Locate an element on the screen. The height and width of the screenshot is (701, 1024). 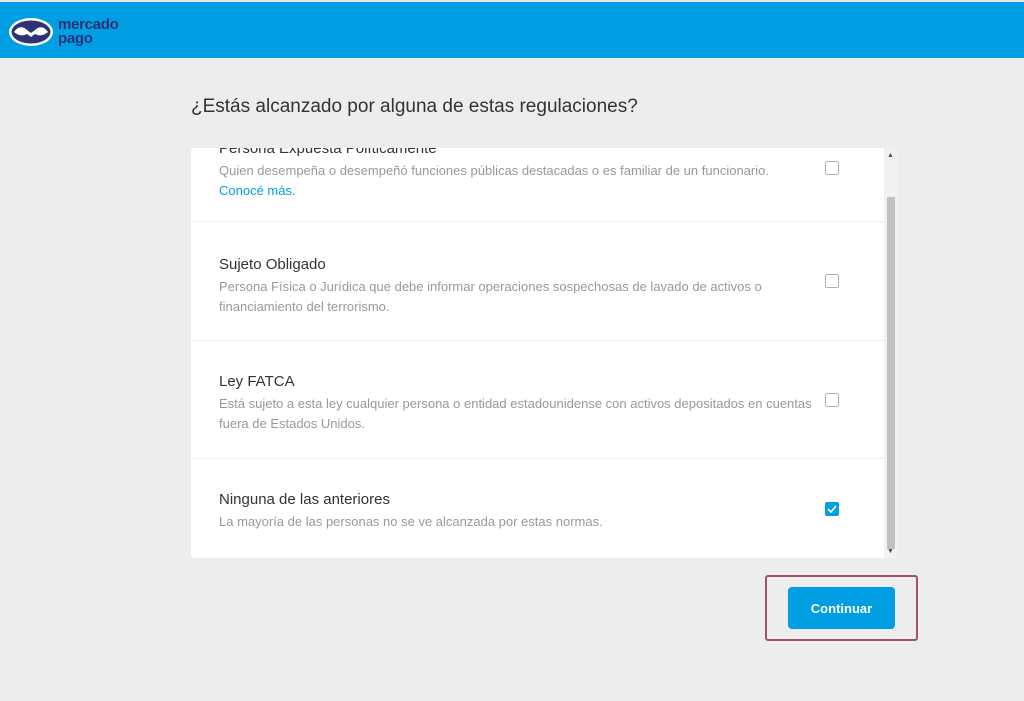
learn-more-link: Conocé más. is located at coordinates (537, 191).